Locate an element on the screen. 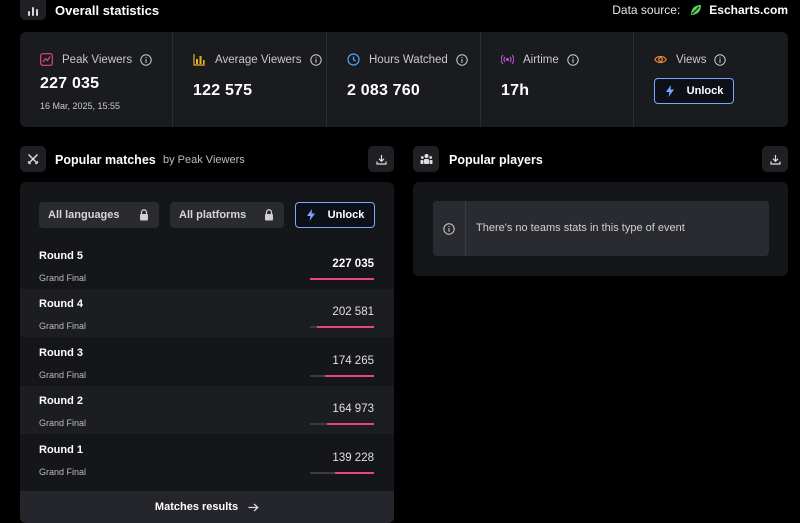 The width and height of the screenshot is (800, 523). data-source-link: Escharts.com is located at coordinates (748, 10).